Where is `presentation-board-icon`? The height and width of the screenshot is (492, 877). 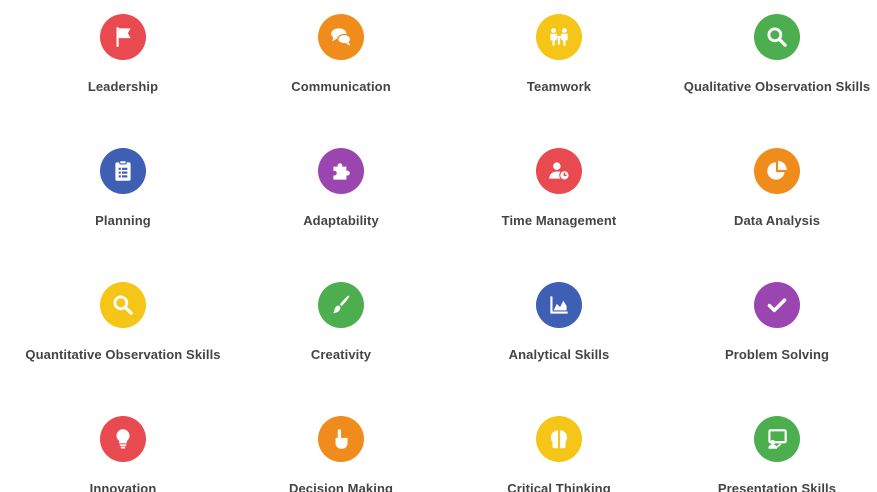 presentation-board-icon is located at coordinates (777, 439).